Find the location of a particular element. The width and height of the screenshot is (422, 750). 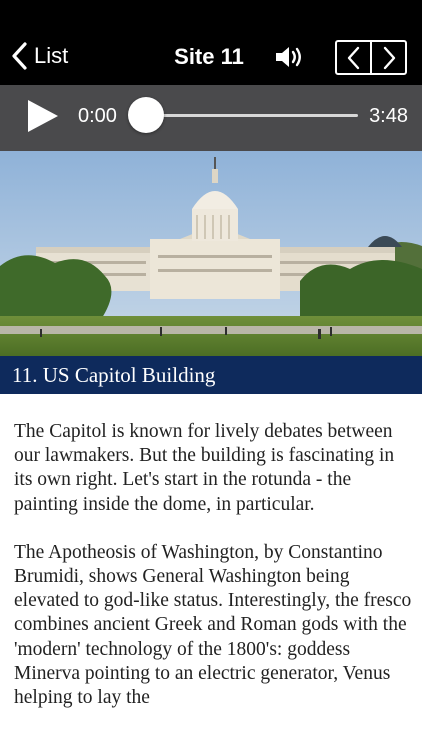

next-site-button is located at coordinates (387, 57).